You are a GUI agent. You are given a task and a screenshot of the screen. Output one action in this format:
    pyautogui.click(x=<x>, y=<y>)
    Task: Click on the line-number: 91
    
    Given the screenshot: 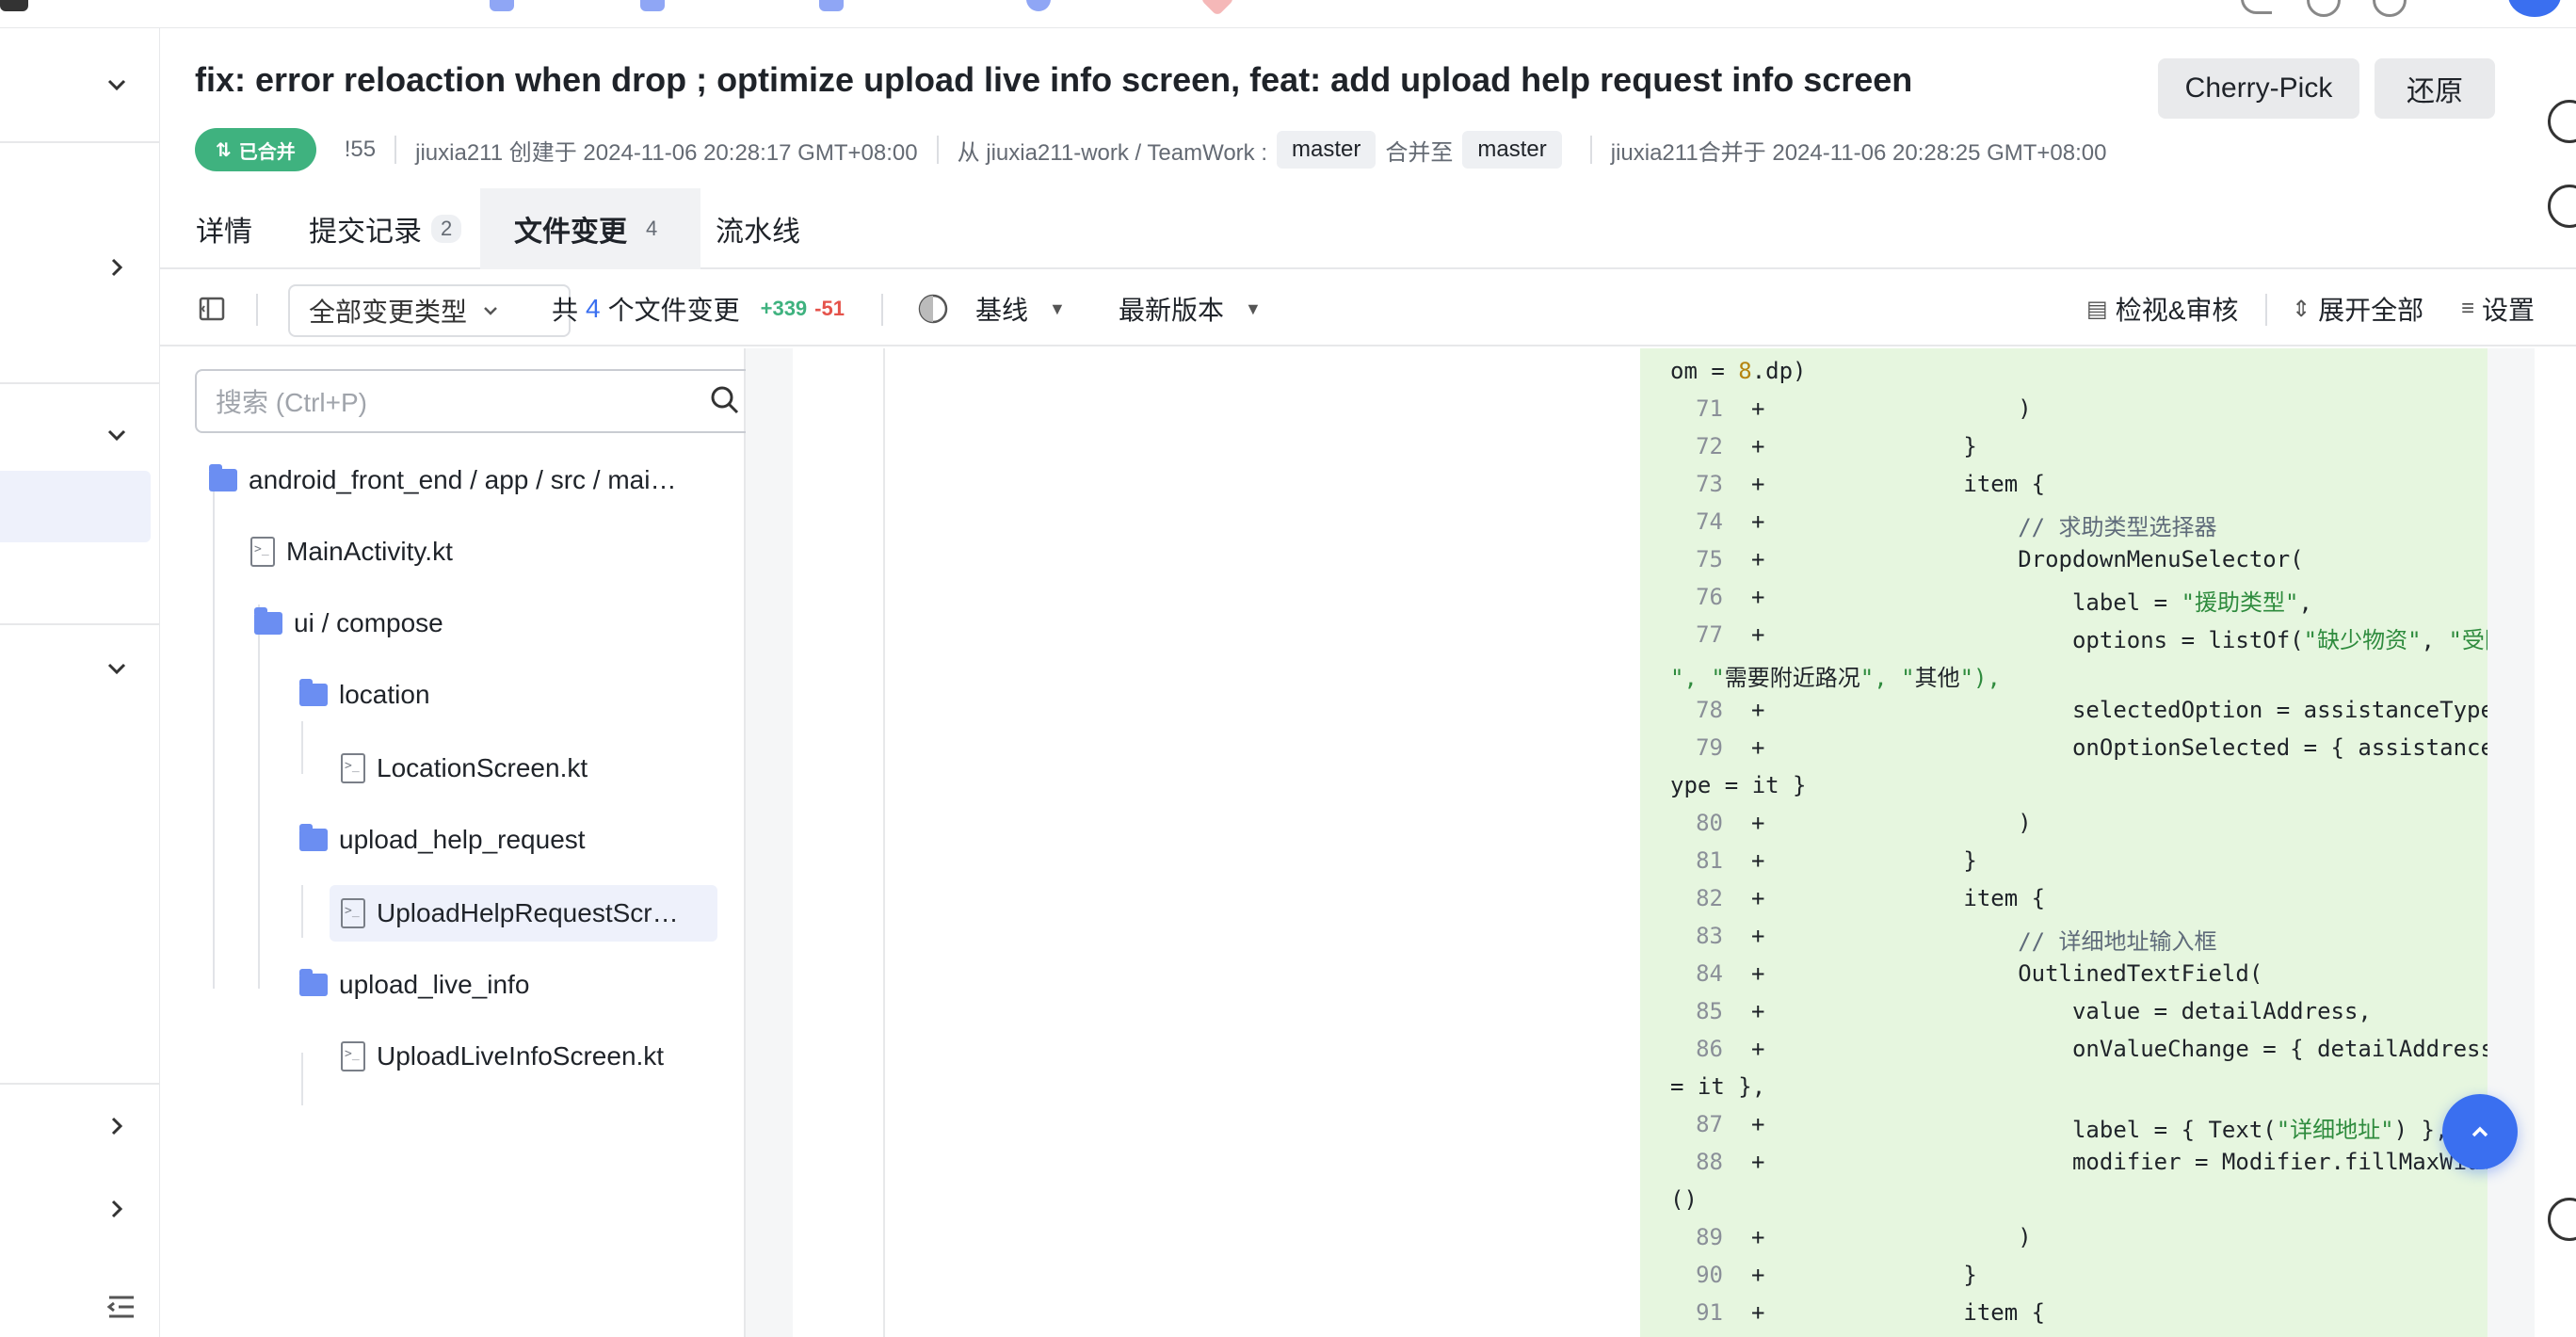 What is the action you would take?
    pyautogui.click(x=1709, y=1312)
    